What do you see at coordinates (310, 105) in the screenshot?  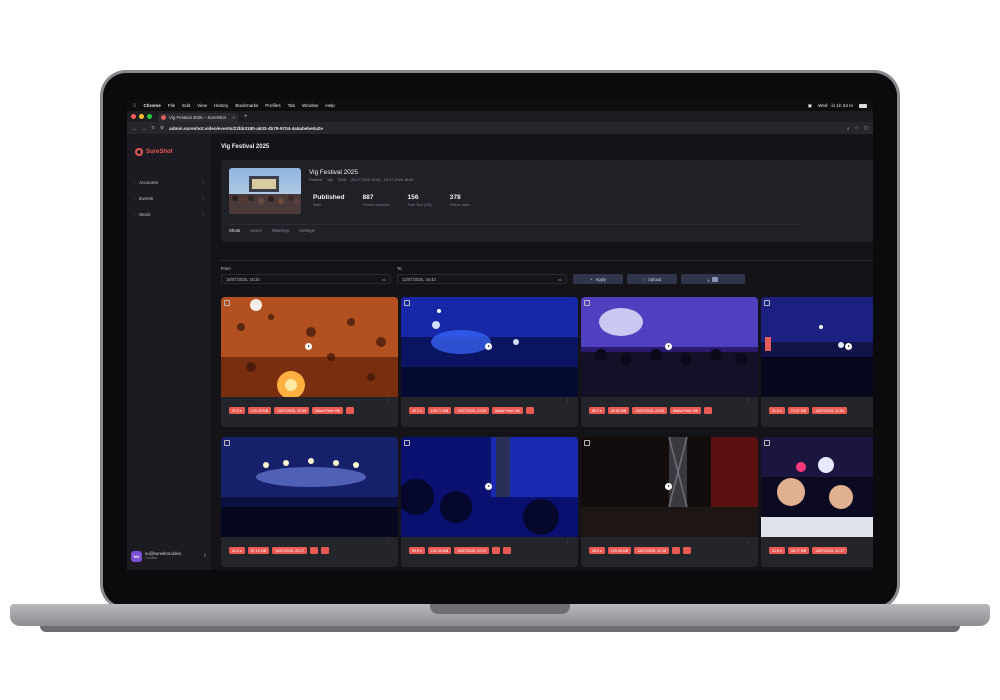 I see `menu-window: Window` at bounding box center [310, 105].